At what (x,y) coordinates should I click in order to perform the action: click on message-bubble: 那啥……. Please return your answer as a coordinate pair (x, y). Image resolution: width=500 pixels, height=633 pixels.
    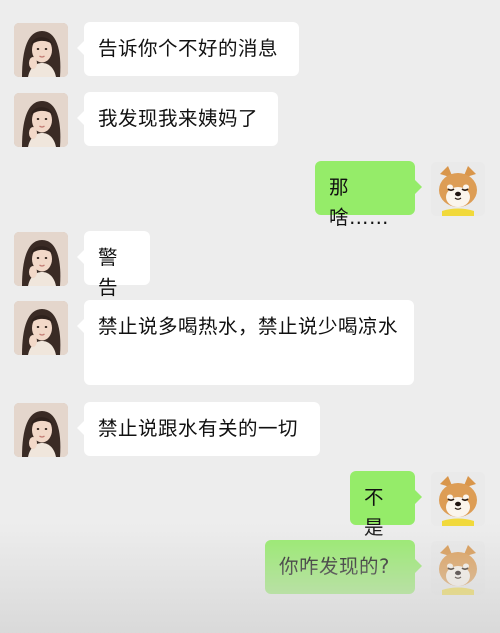
    Looking at the image, I should click on (368, 195).